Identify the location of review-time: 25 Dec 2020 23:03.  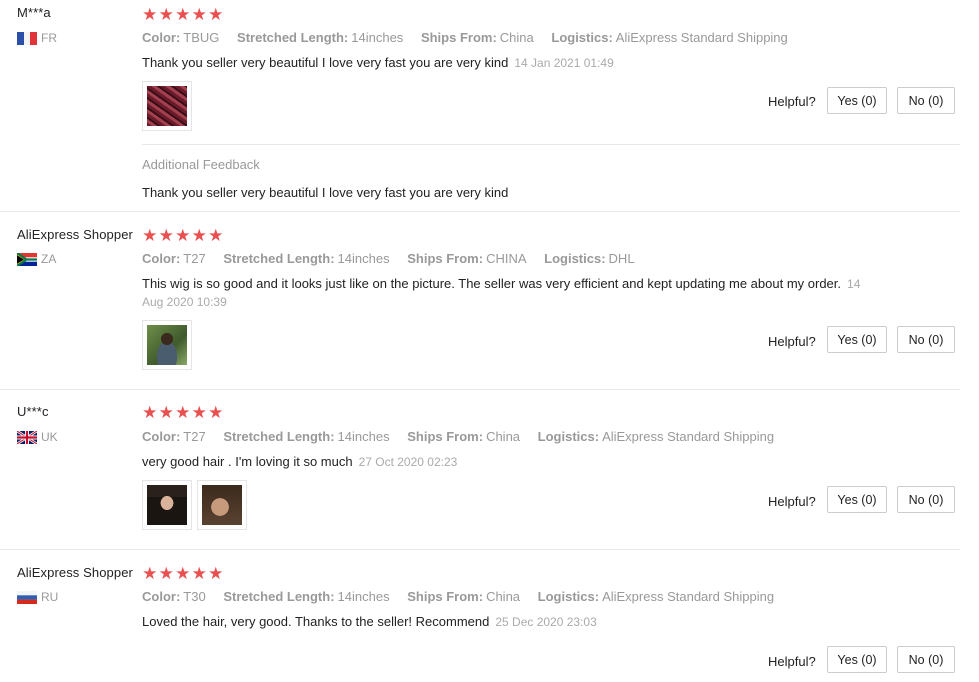
(546, 622).